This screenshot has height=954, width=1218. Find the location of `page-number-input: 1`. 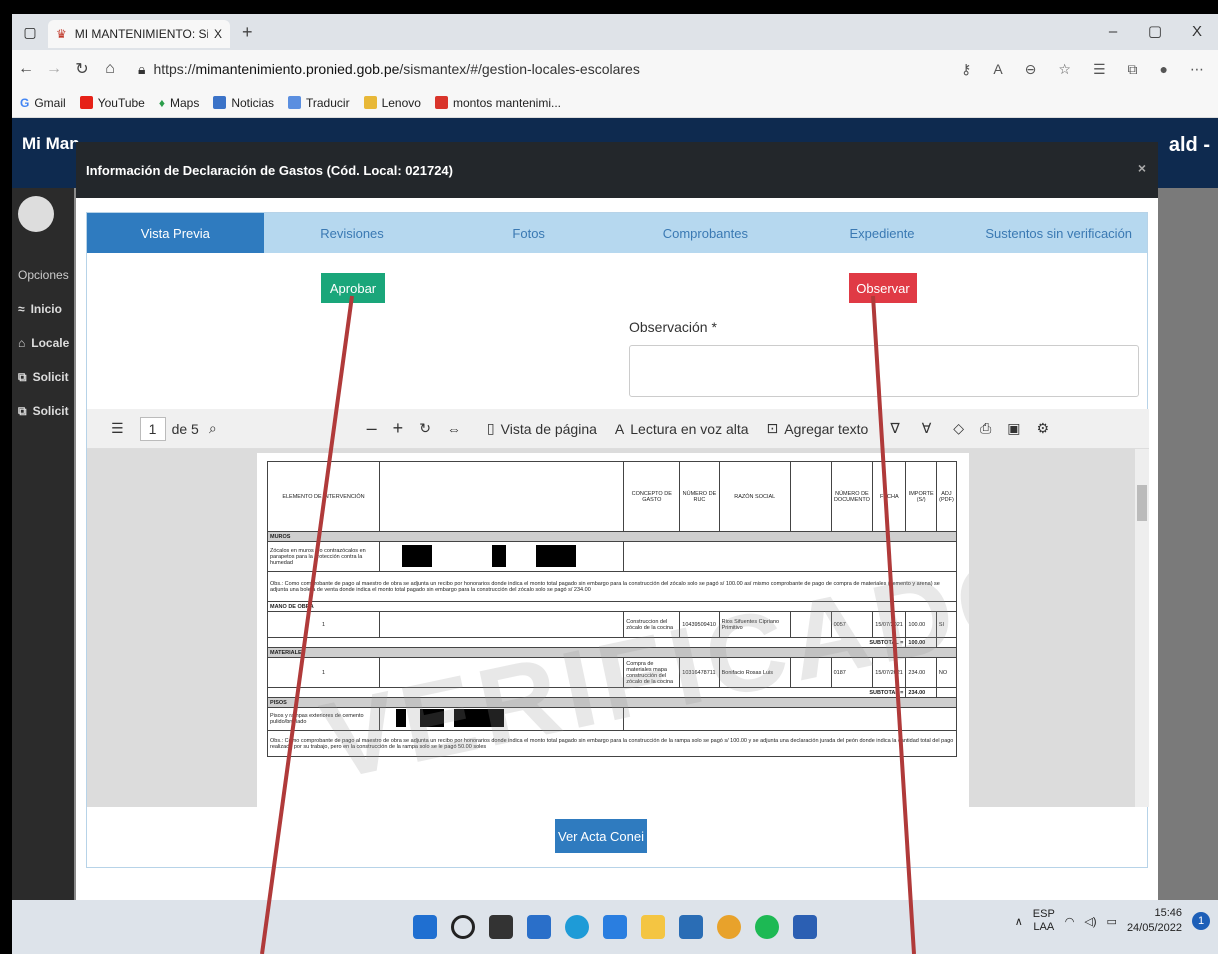

page-number-input: 1 is located at coordinates (152, 428).